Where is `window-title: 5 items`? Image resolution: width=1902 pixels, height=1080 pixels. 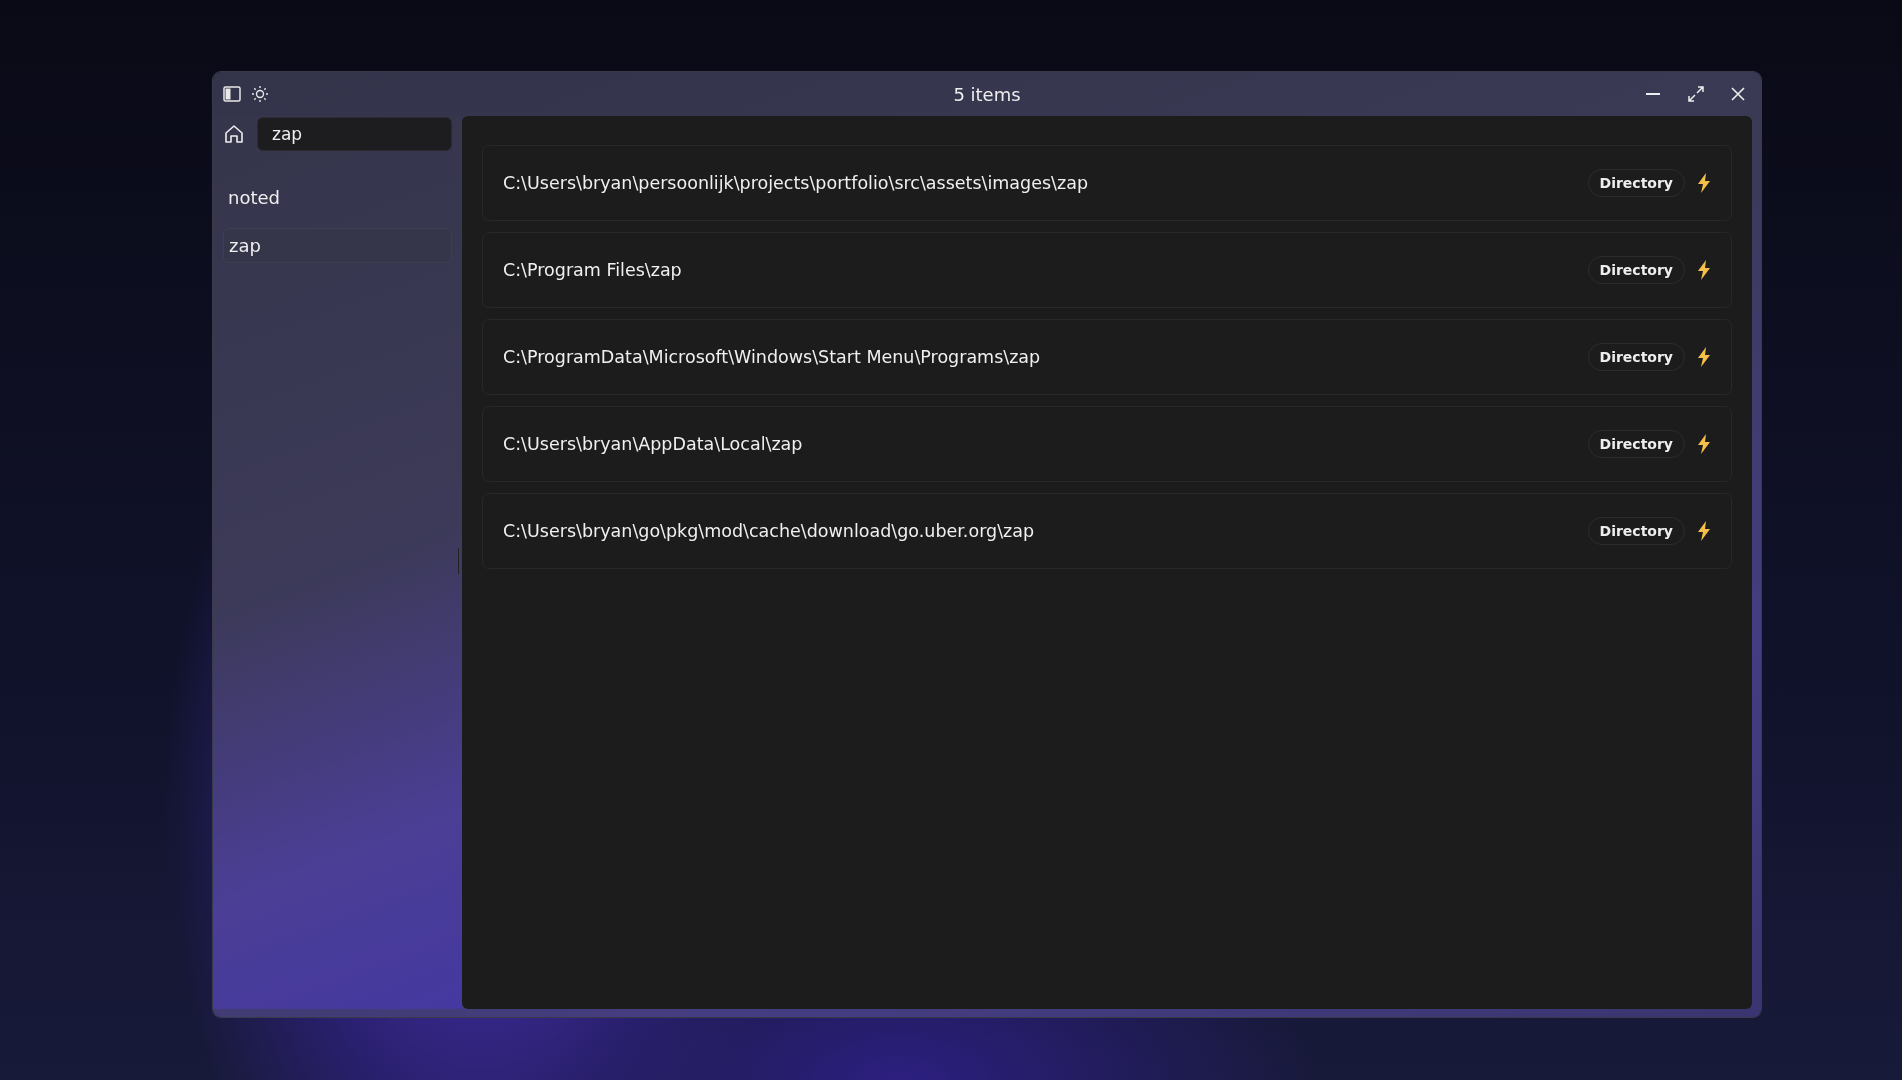
window-title: 5 items is located at coordinates (987, 94).